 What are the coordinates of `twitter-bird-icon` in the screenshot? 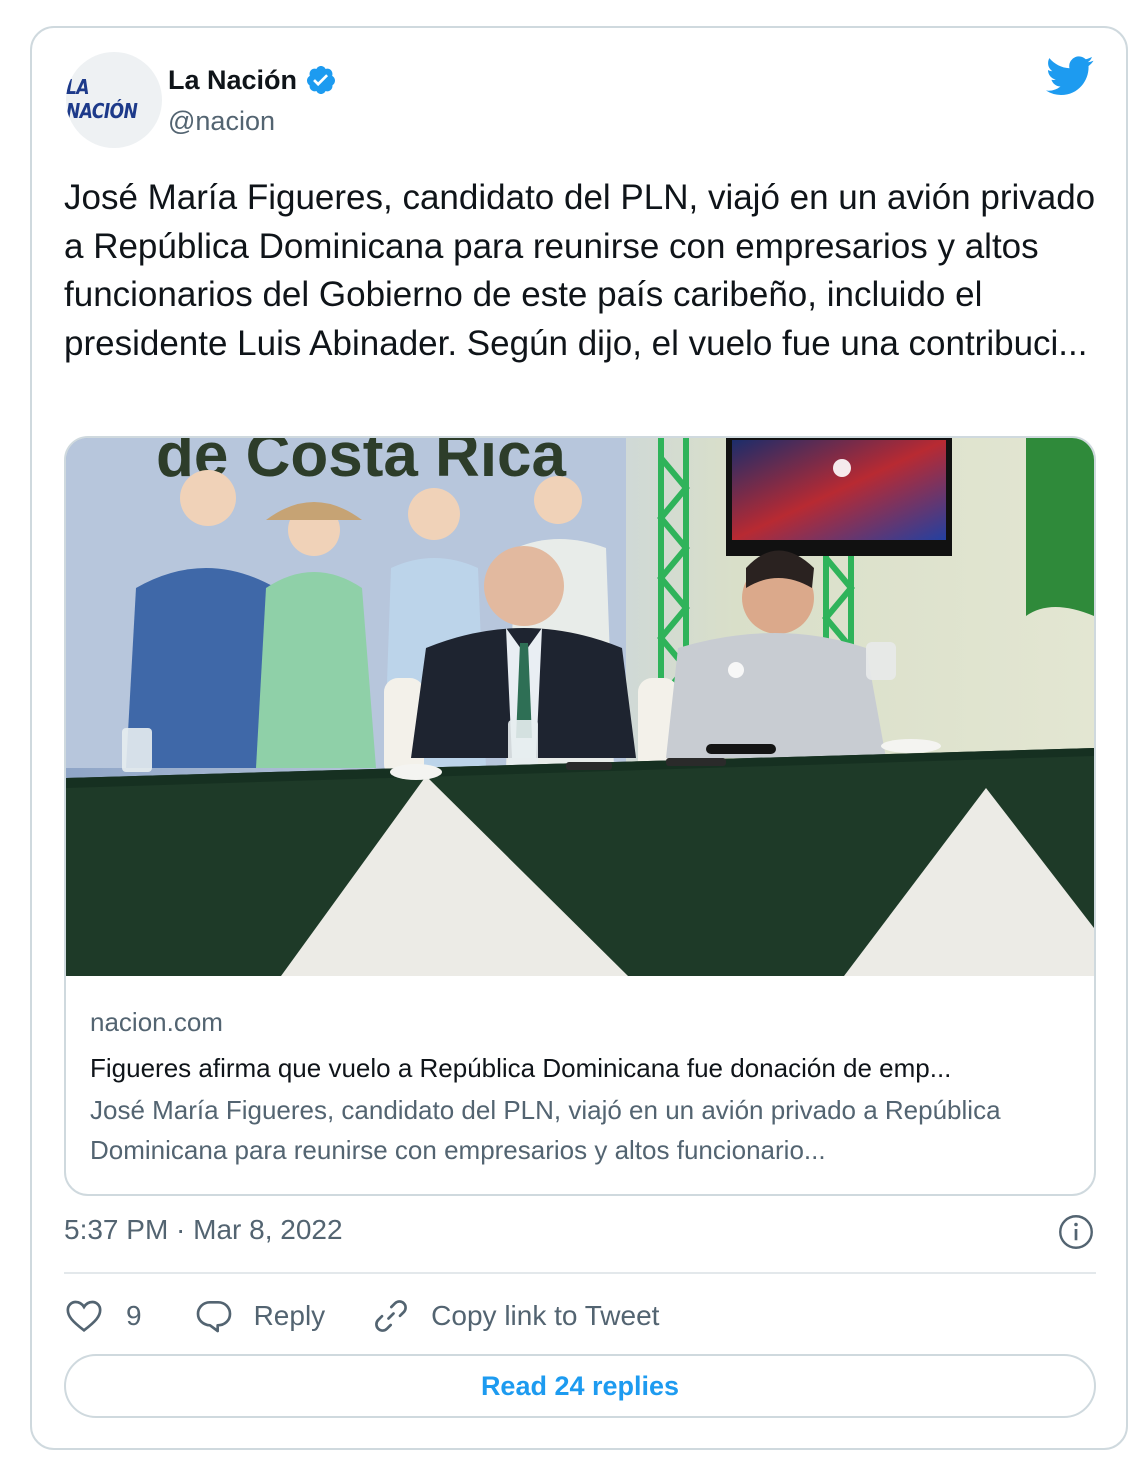 It's located at (1070, 76).